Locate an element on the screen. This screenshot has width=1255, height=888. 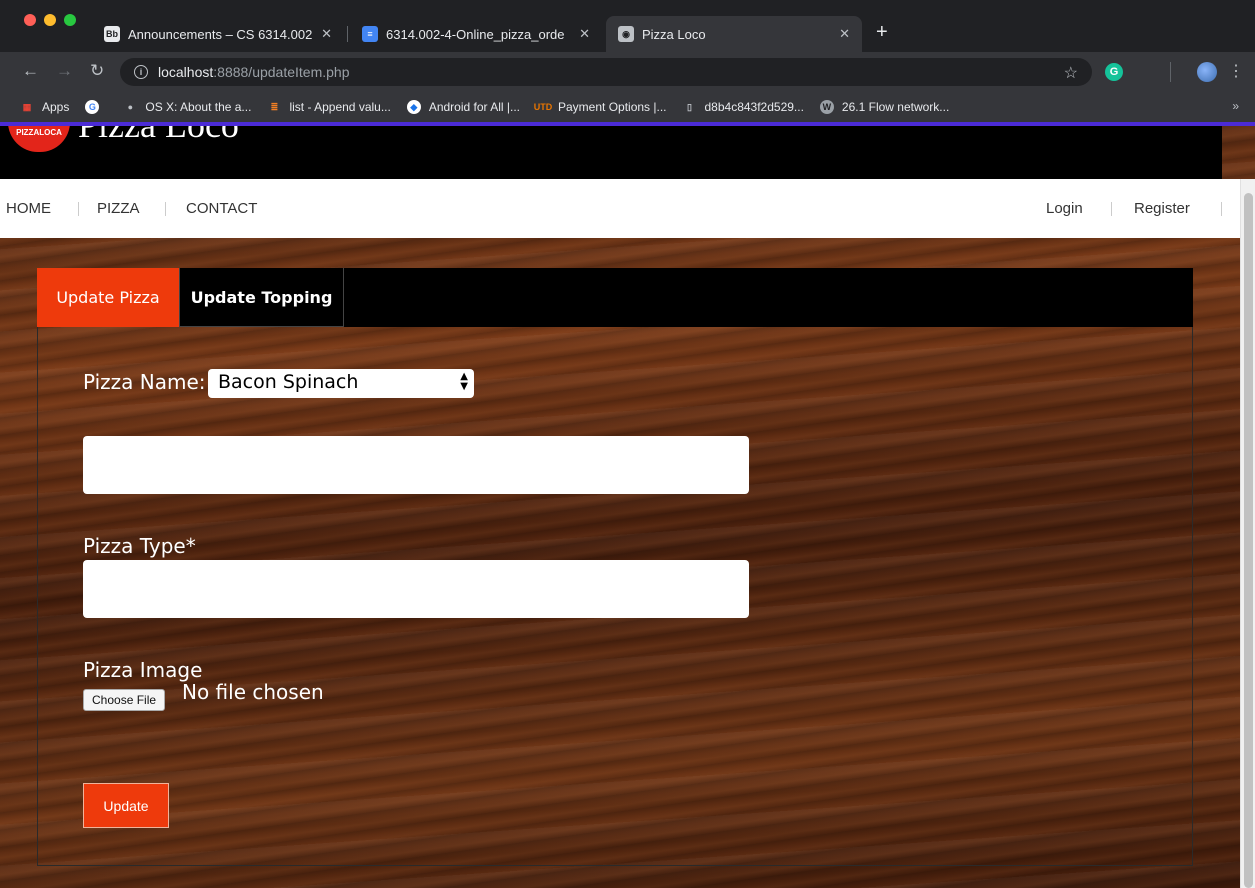
nav-pizza-link: PIZZA is located at coordinates (118, 208).